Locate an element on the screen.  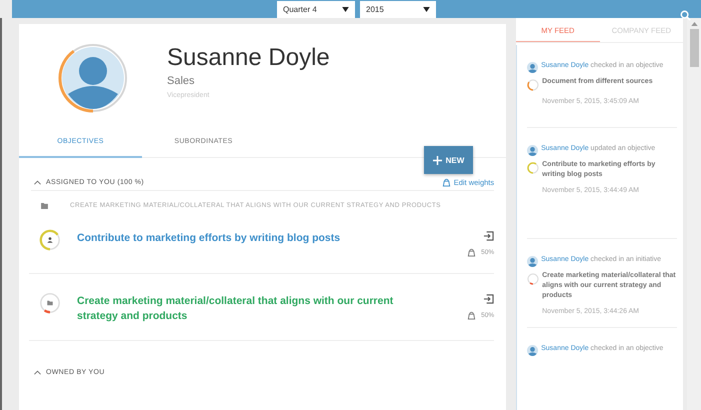
objective-title: Create marketing material/collateral that aligns with our current strategy and products is located at coordinates (256, 308).